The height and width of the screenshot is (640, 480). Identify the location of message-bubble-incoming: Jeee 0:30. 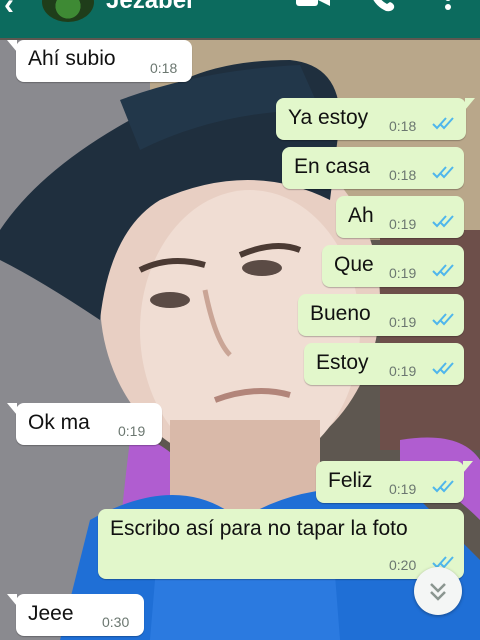
(75, 615).